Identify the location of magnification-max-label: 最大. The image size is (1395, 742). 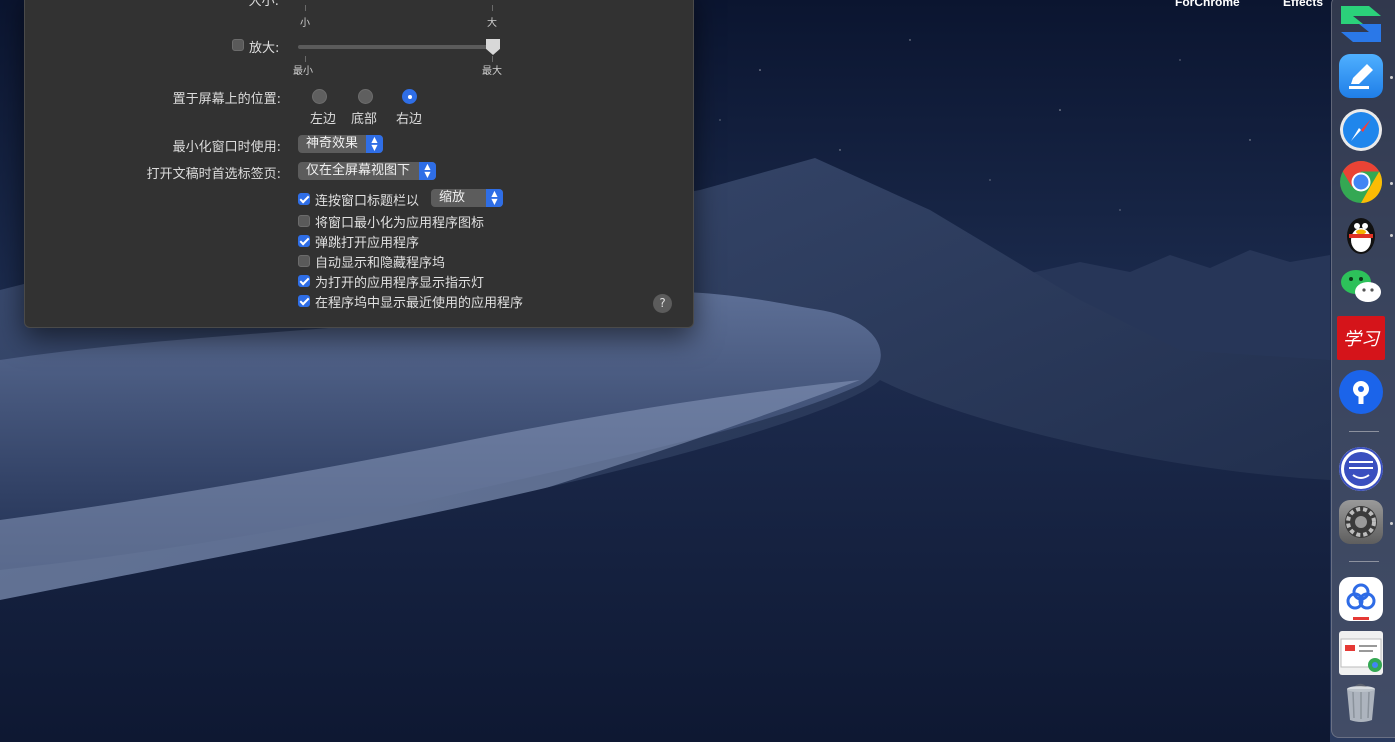
(492, 71).